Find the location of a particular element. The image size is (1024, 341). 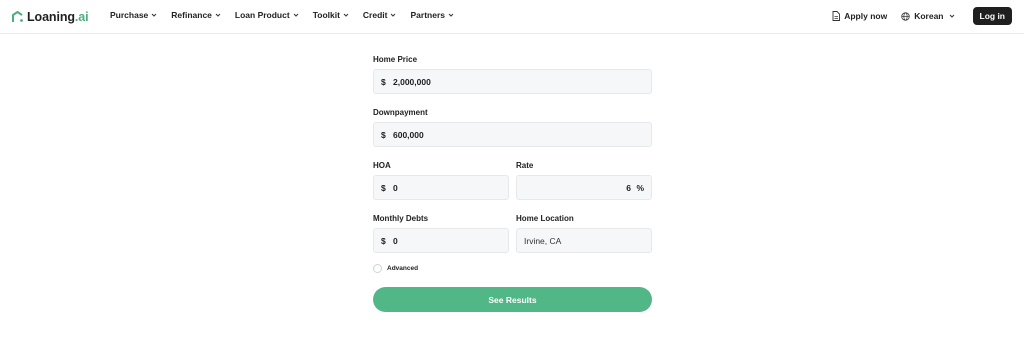

nav-purchase: Purchase is located at coordinates (133, 15).